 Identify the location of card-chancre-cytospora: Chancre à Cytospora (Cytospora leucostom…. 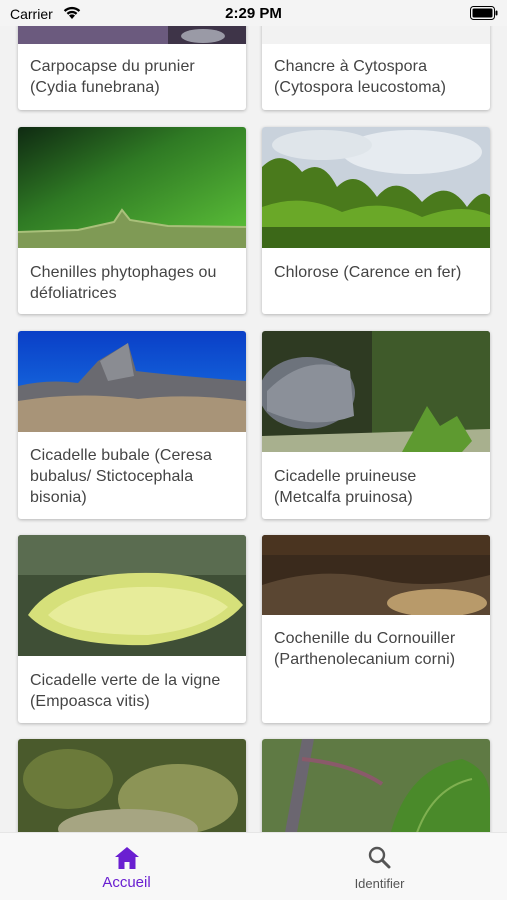
(376, 68).